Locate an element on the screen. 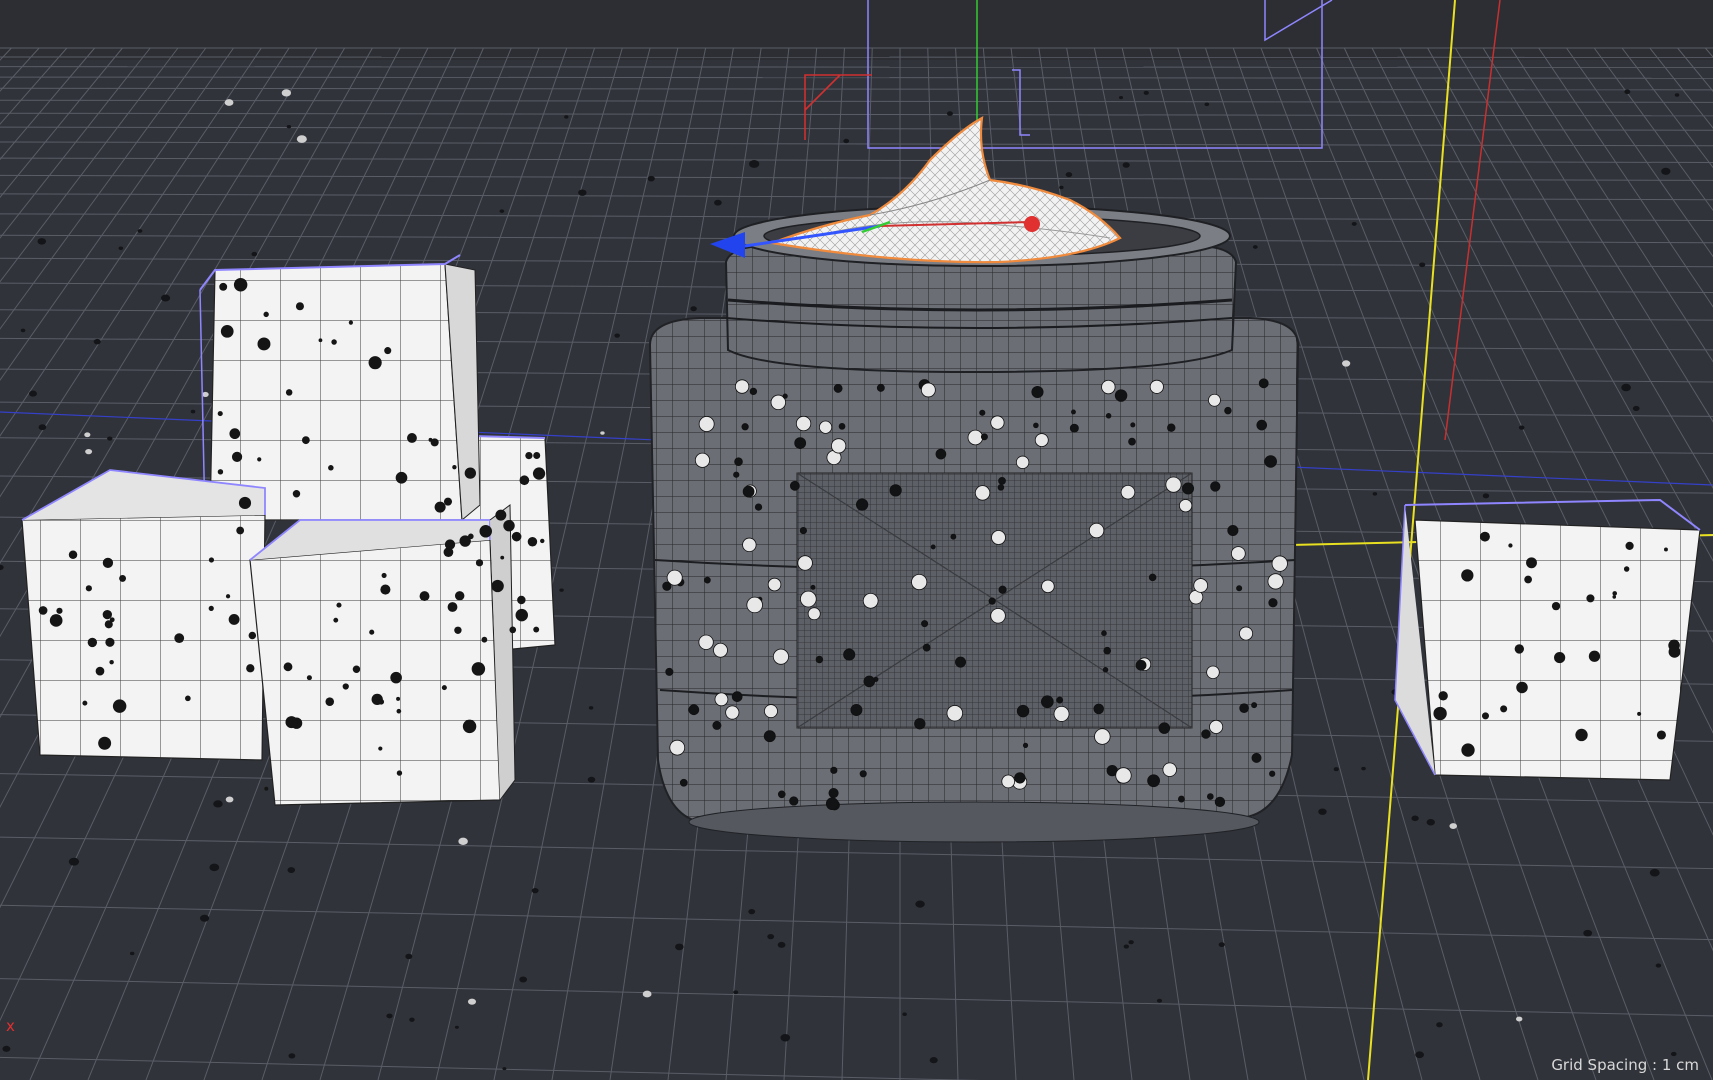 Image resolution: width=1713 pixels, height=1080 pixels. cube-right is located at coordinates (1547, 639).